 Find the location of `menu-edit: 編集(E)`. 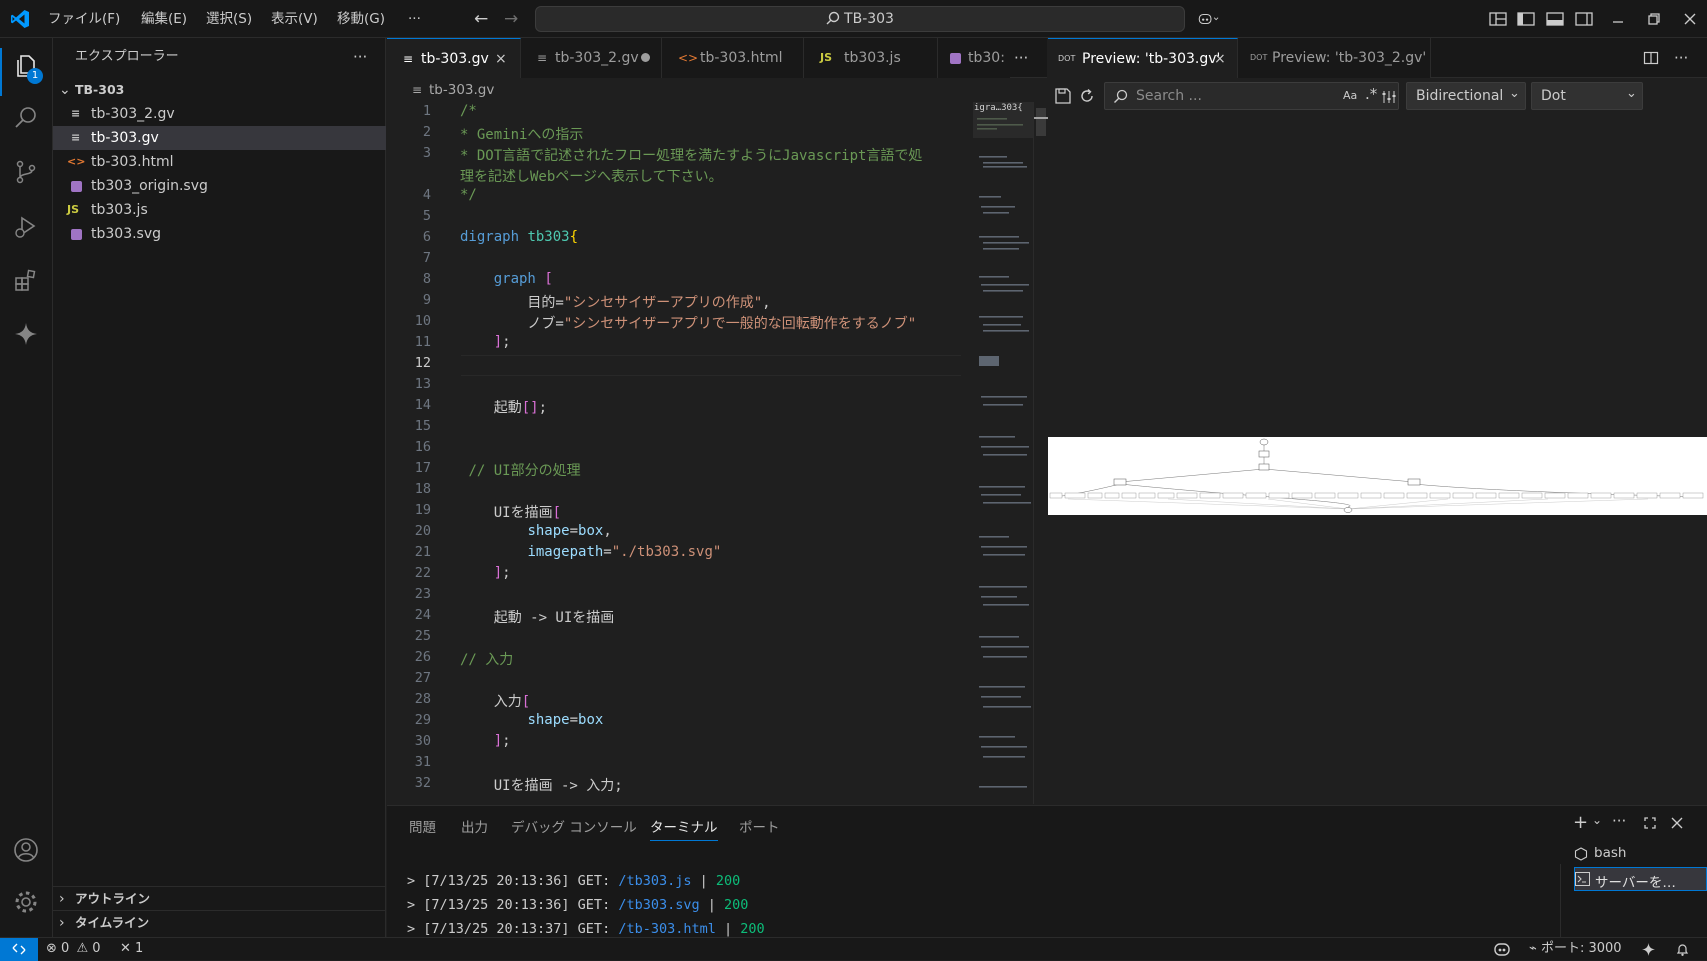

menu-edit: 編集(E) is located at coordinates (164, 19).